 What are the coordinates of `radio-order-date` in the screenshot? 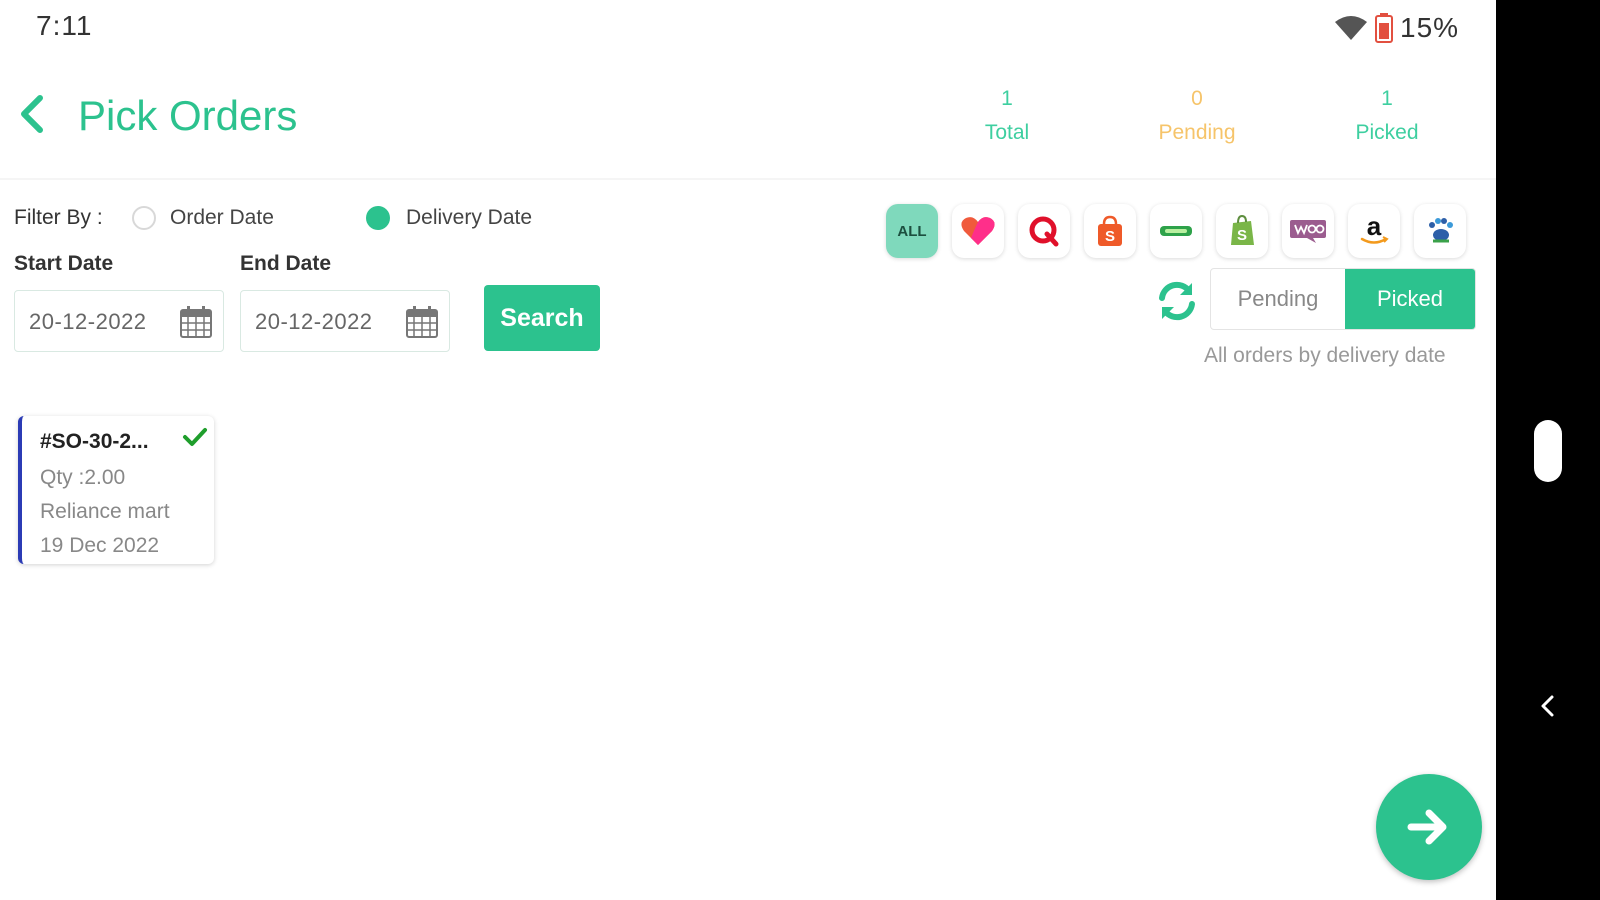 It's located at (144, 218).